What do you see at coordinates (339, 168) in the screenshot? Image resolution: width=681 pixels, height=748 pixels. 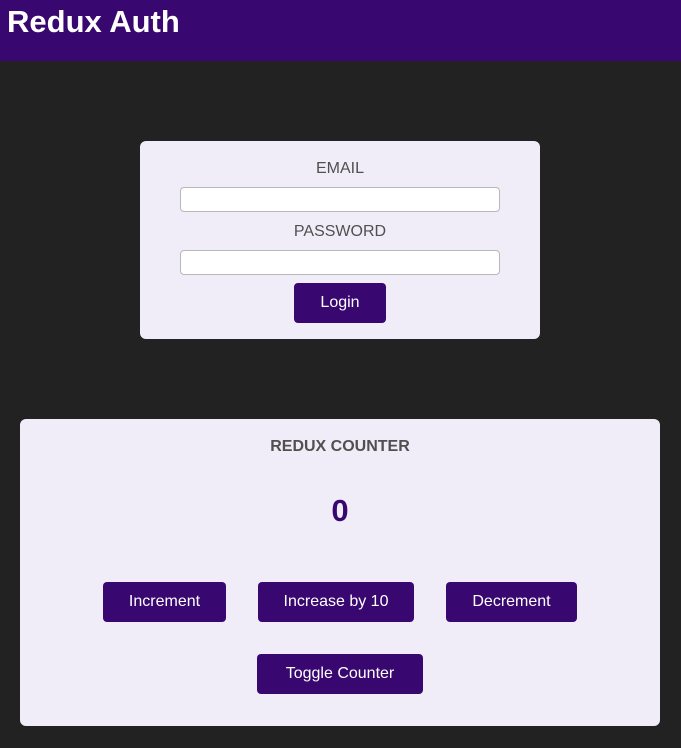 I see `email-label: EMAIL` at bounding box center [339, 168].